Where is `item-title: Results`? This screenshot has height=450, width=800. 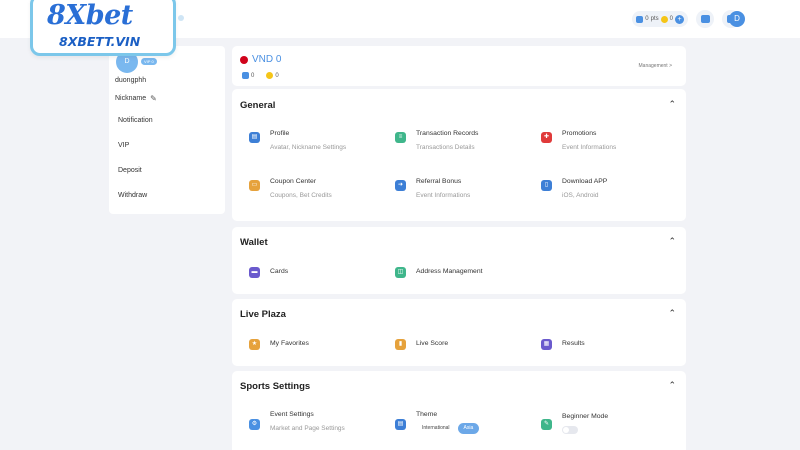
item-title: Results is located at coordinates (573, 343).